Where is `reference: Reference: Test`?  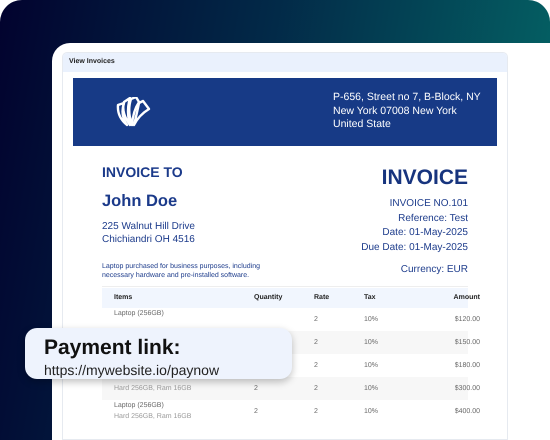 reference: Reference: Test is located at coordinates (432, 219).